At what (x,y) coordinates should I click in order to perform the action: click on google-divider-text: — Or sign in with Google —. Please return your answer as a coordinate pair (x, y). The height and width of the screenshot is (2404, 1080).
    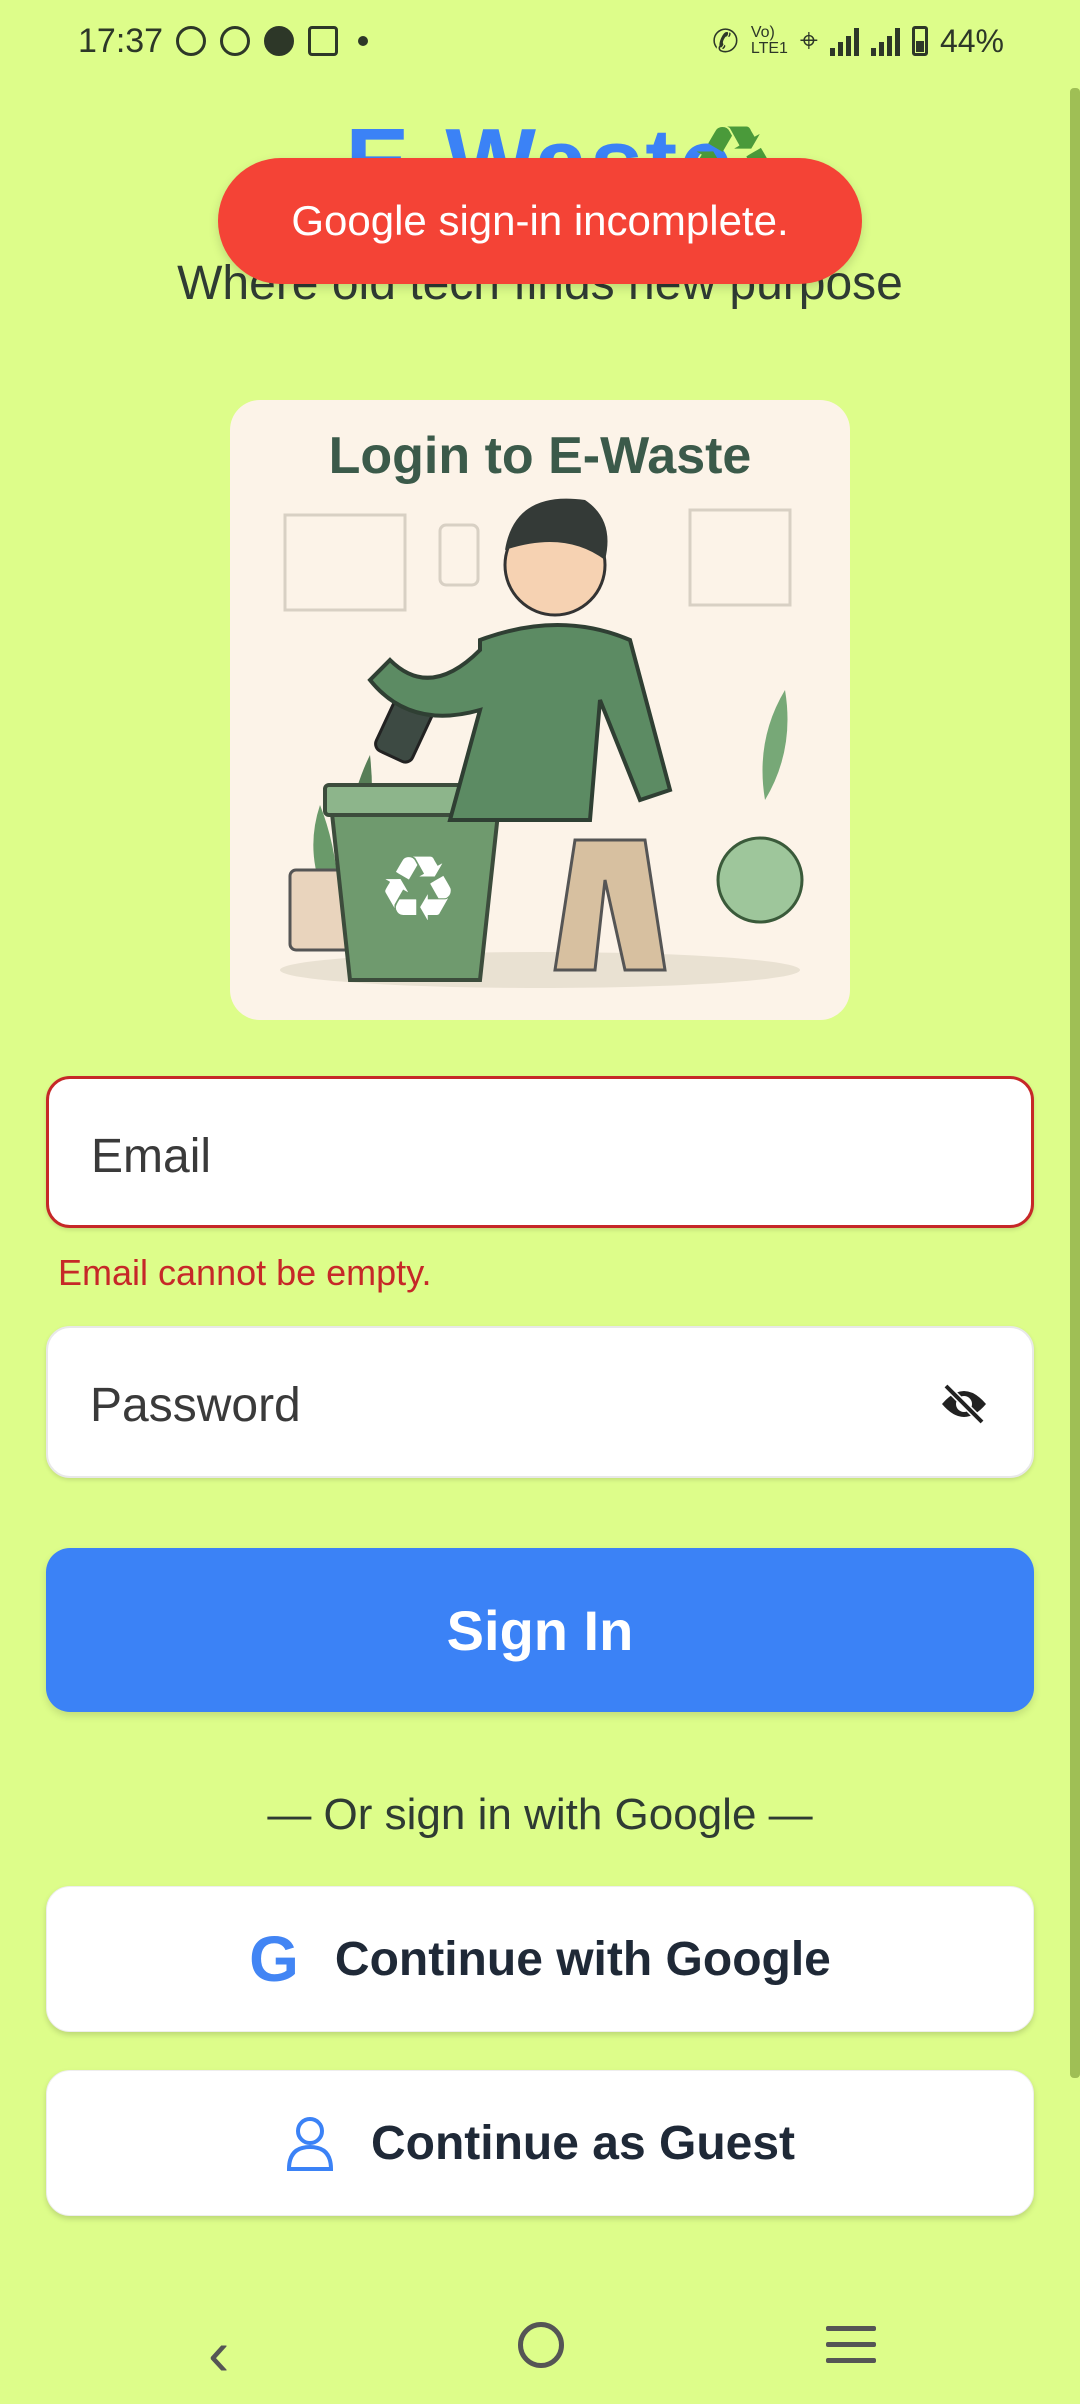
    Looking at the image, I should click on (540, 1814).